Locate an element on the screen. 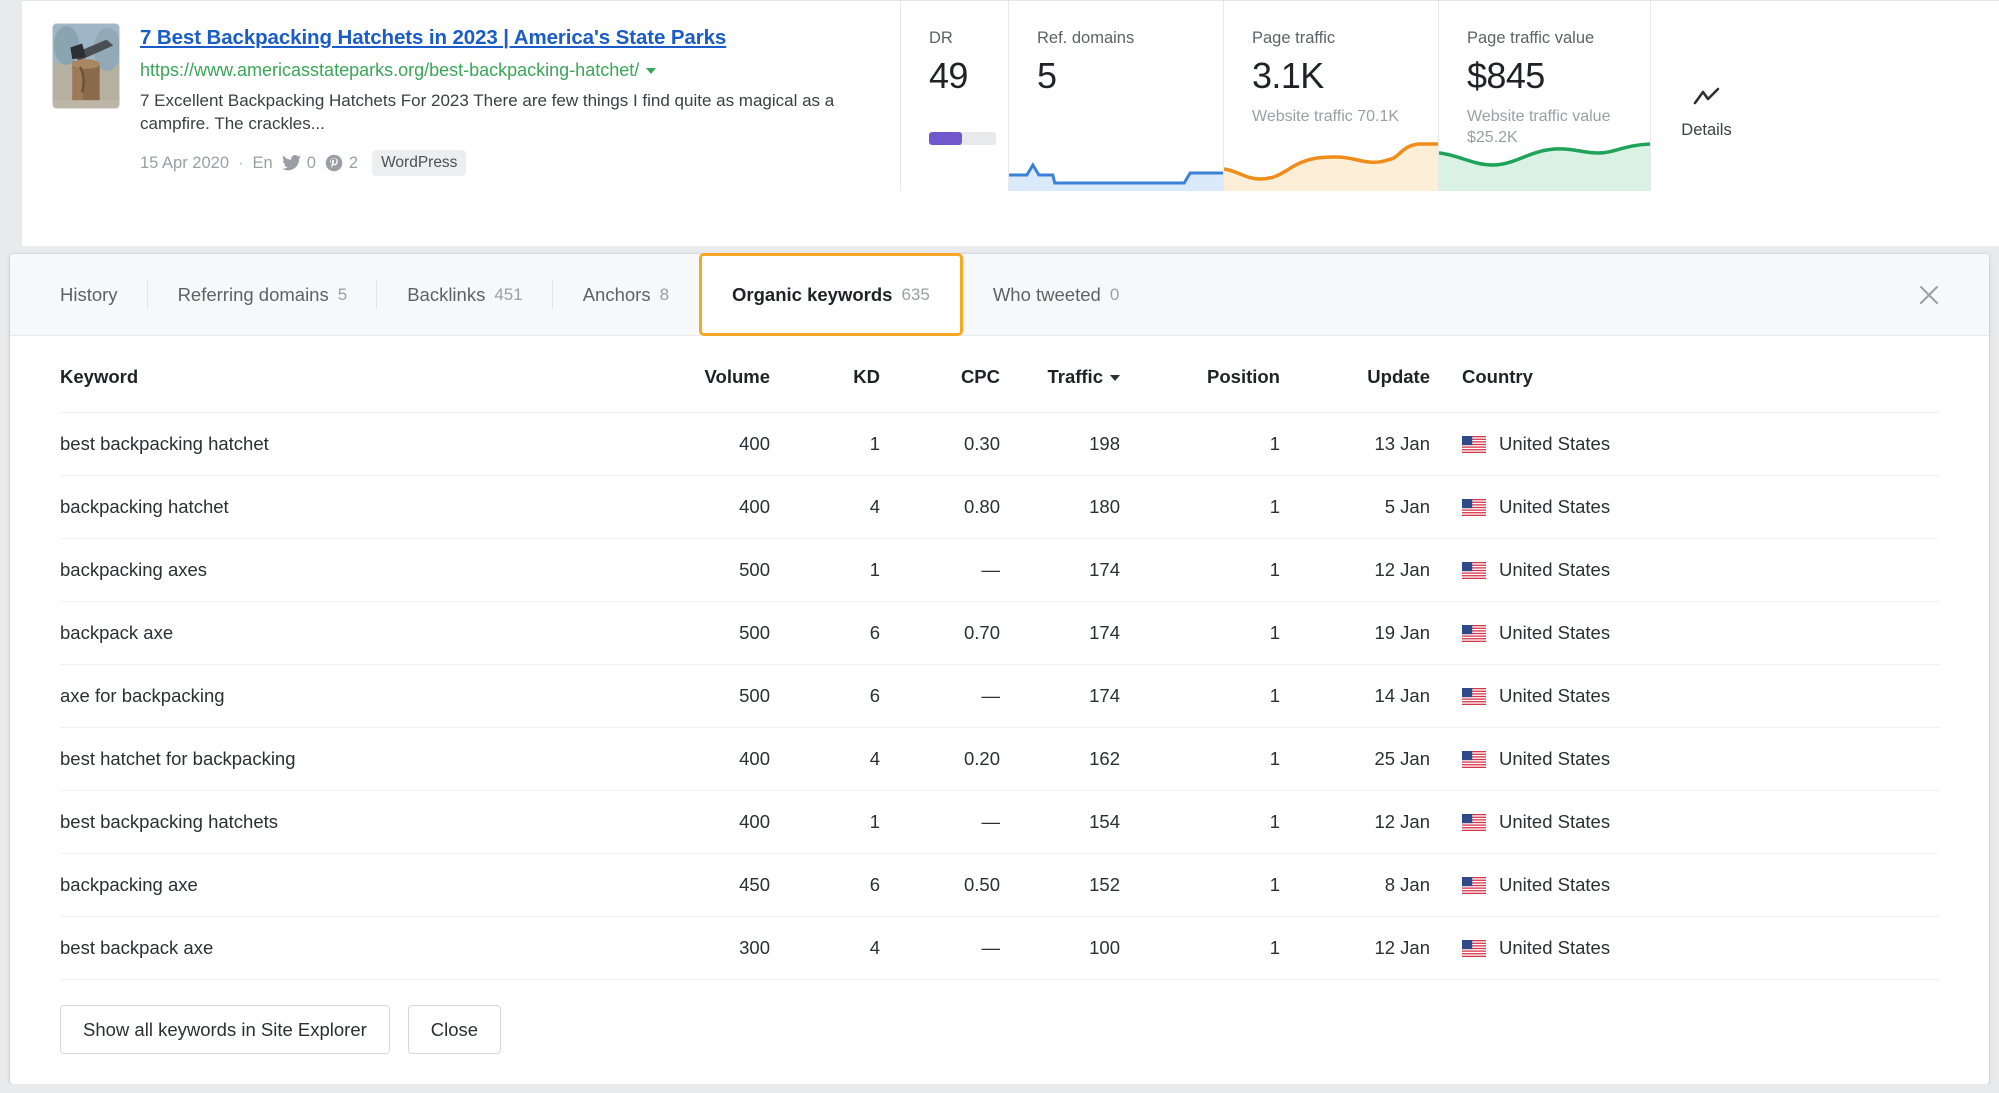 The height and width of the screenshot is (1093, 1999). tab-backlinks-label: Backlinks is located at coordinates (446, 294).